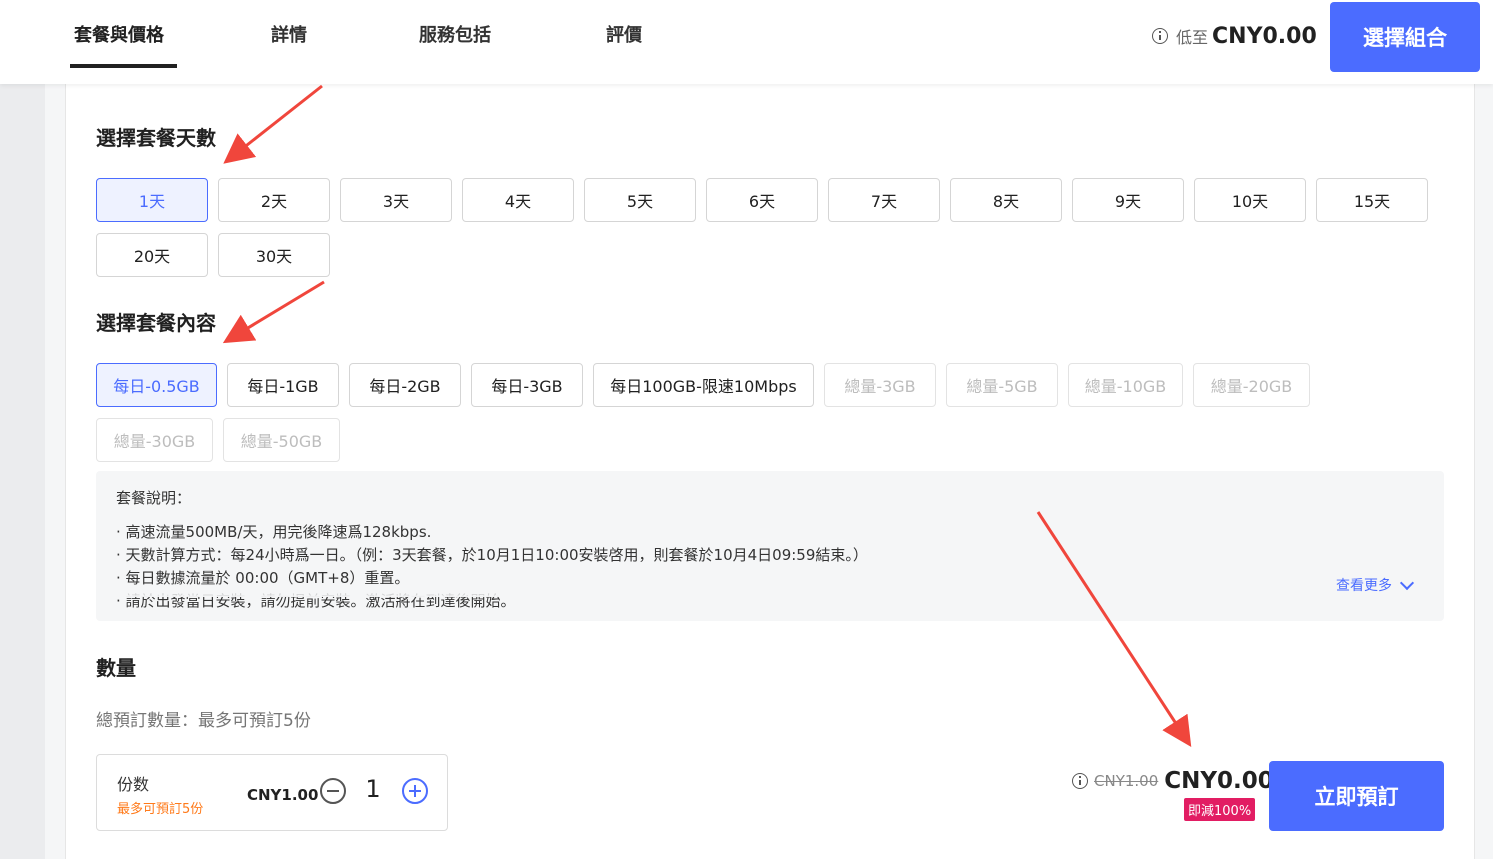 The image size is (1493, 859). Describe the element at coordinates (396, 200) in the screenshot. I see `day-option: 3天` at that location.